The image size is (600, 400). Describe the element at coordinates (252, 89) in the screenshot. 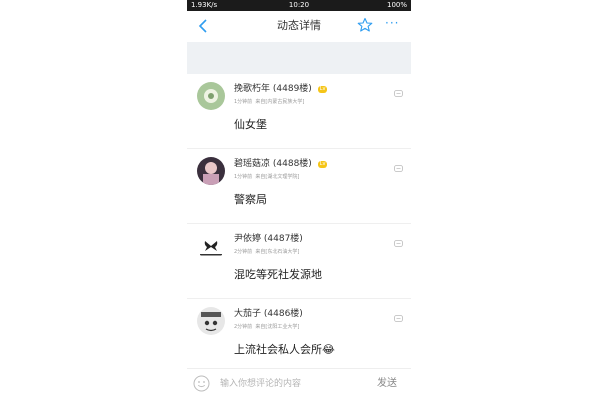

I see `author-name: 挽歌朽年` at that location.